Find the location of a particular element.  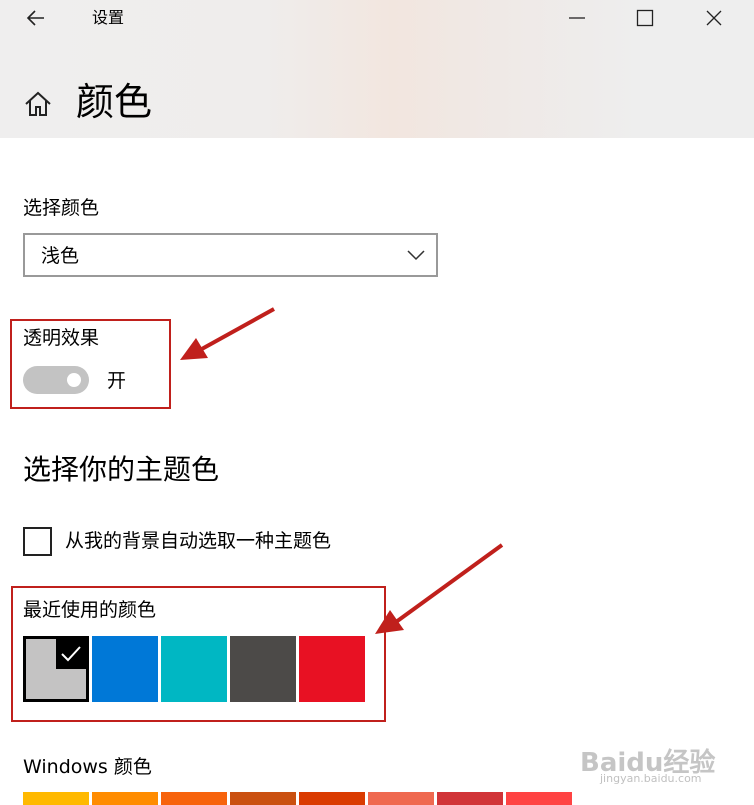

maximize-button is located at coordinates (645, 18).